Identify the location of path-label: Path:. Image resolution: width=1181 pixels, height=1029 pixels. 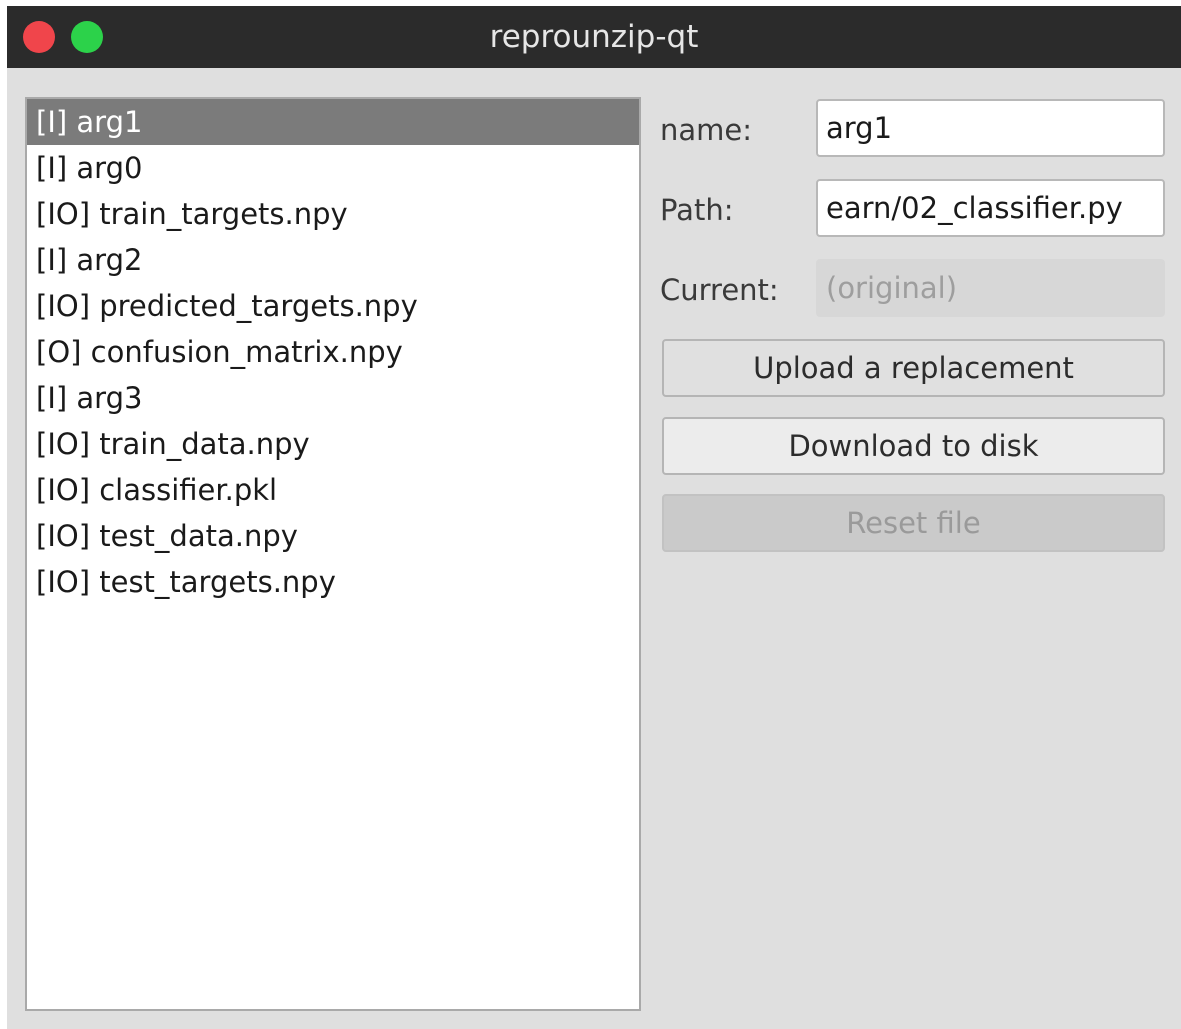
(697, 210).